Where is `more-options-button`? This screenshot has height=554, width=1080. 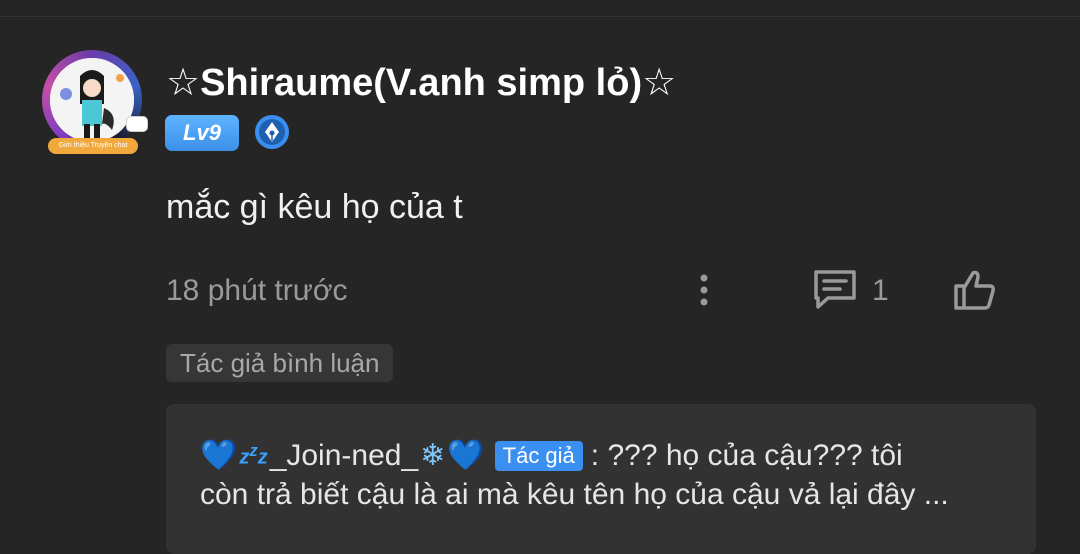
more-options-button is located at coordinates (704, 290).